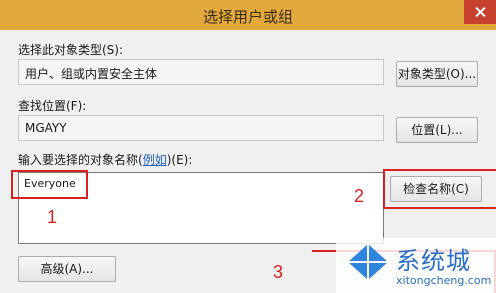 The width and height of the screenshot is (496, 293). I want to click on examples-link: 例如, so click(155, 160).